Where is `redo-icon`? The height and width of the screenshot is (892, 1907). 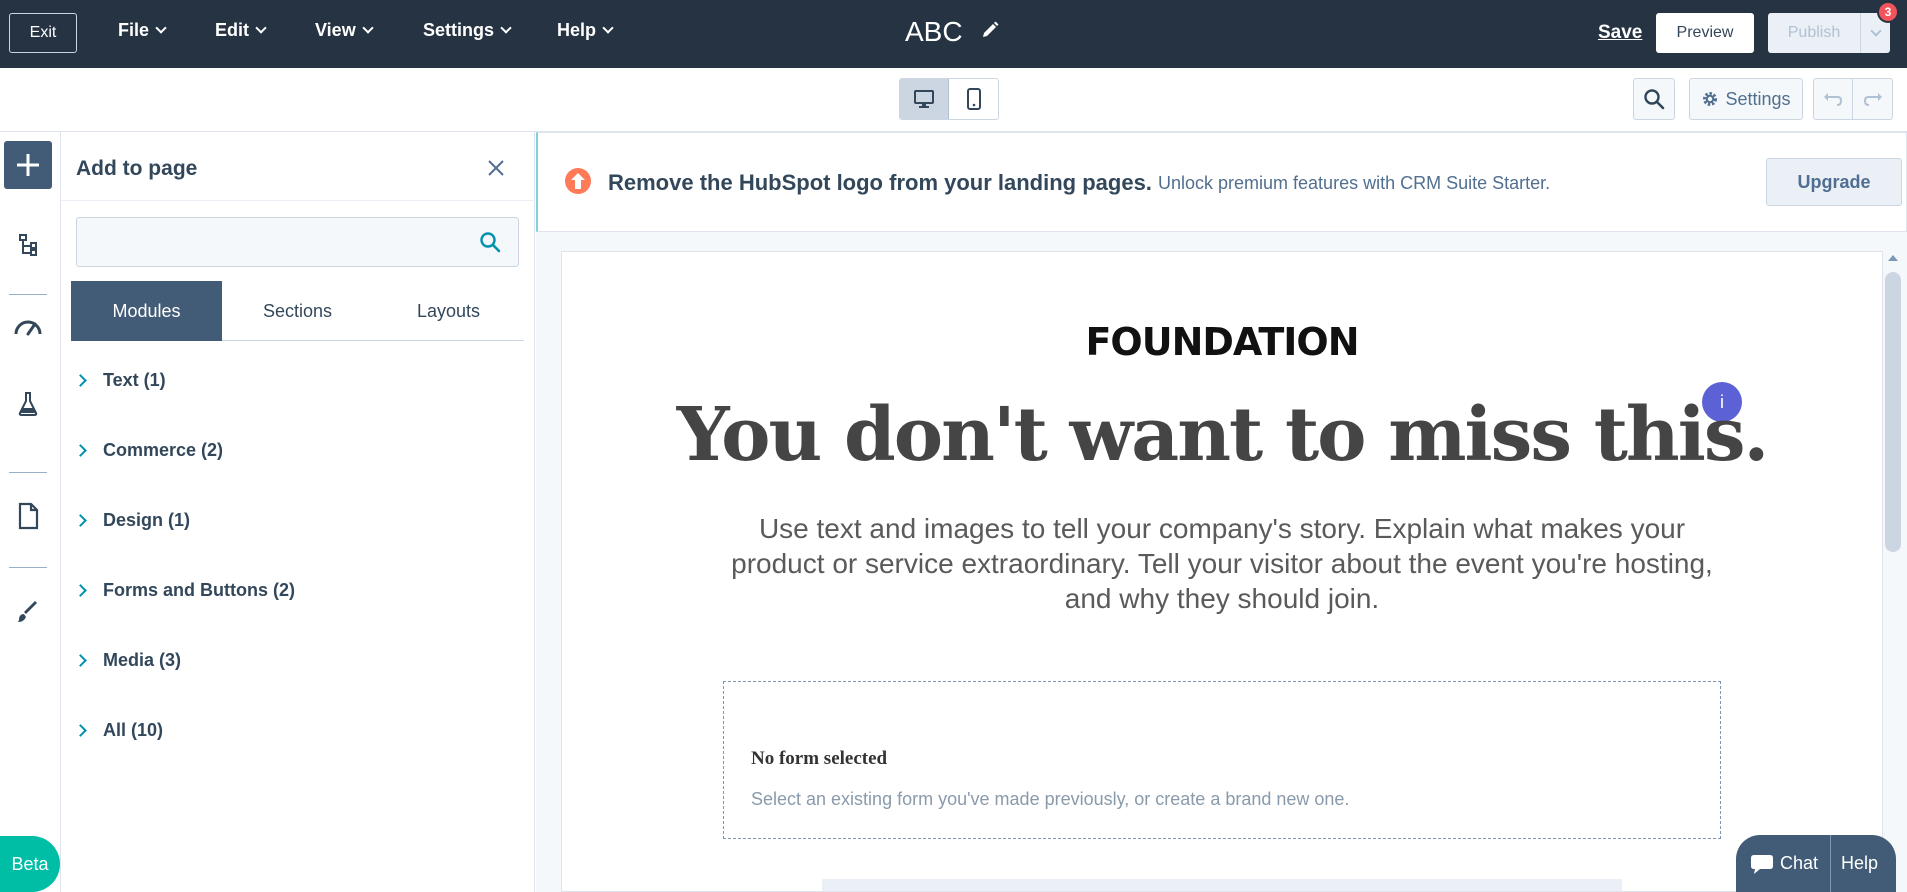
redo-icon is located at coordinates (1872, 99).